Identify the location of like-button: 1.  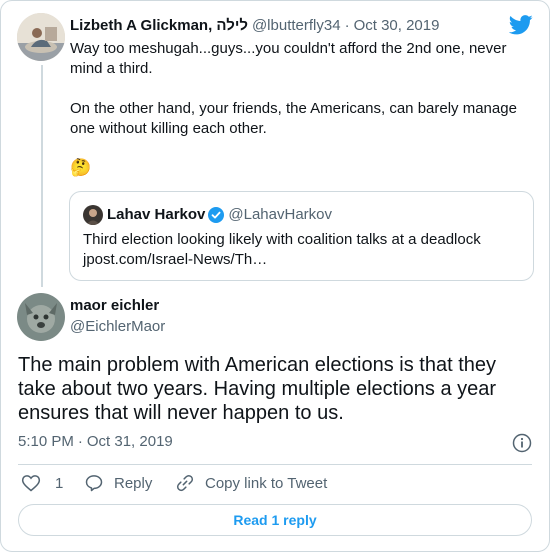
(42, 483).